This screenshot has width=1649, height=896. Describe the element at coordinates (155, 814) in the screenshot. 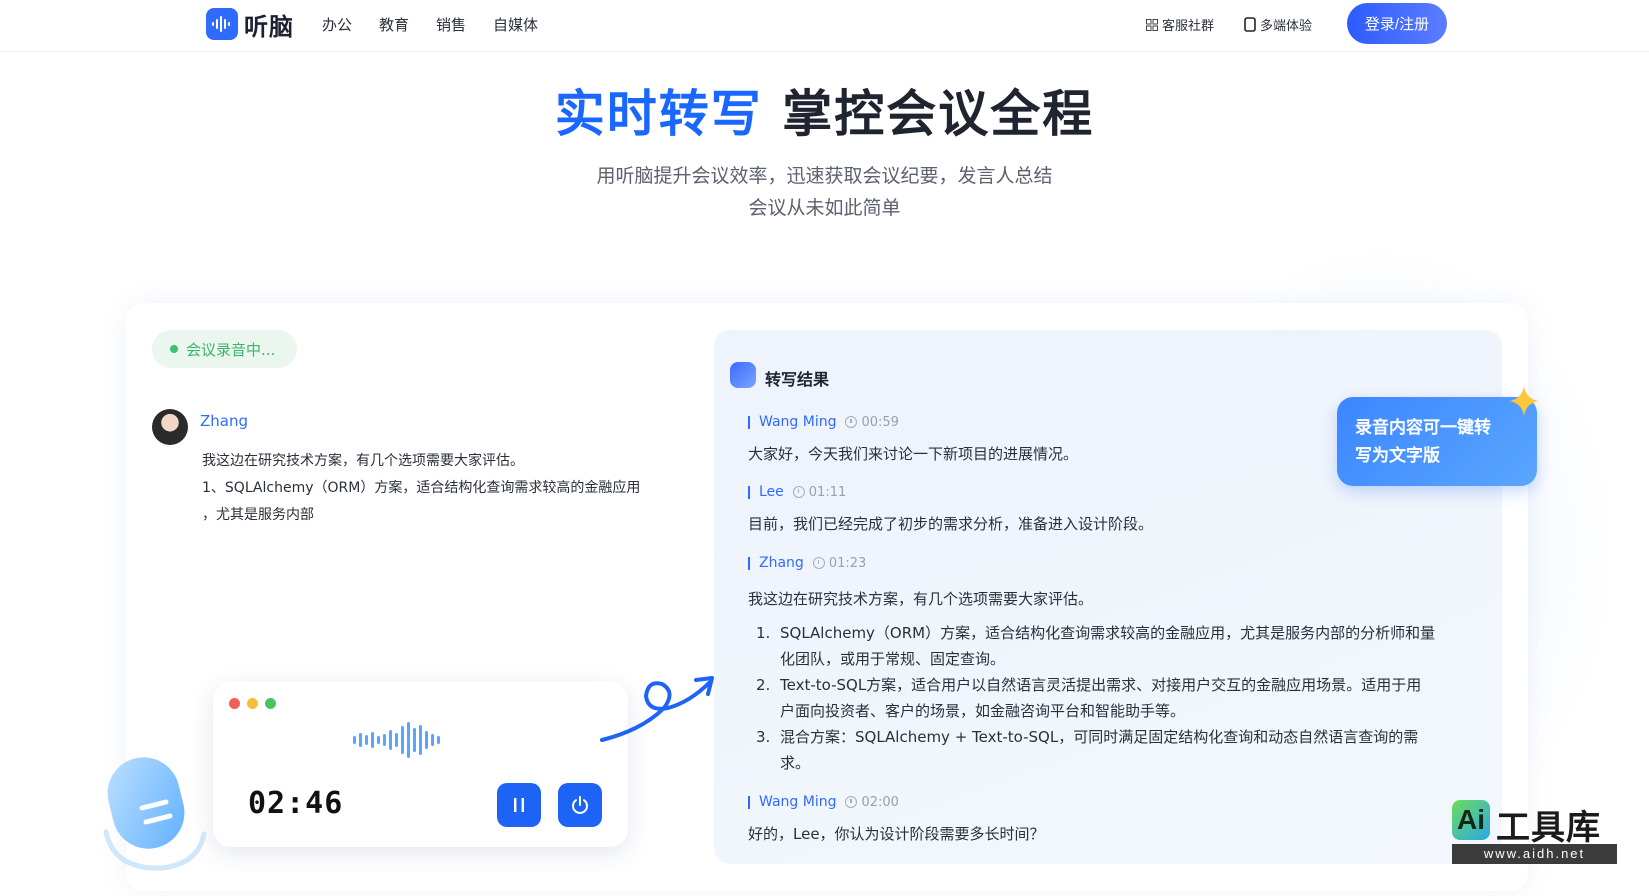

I see `microphone-icon` at that location.